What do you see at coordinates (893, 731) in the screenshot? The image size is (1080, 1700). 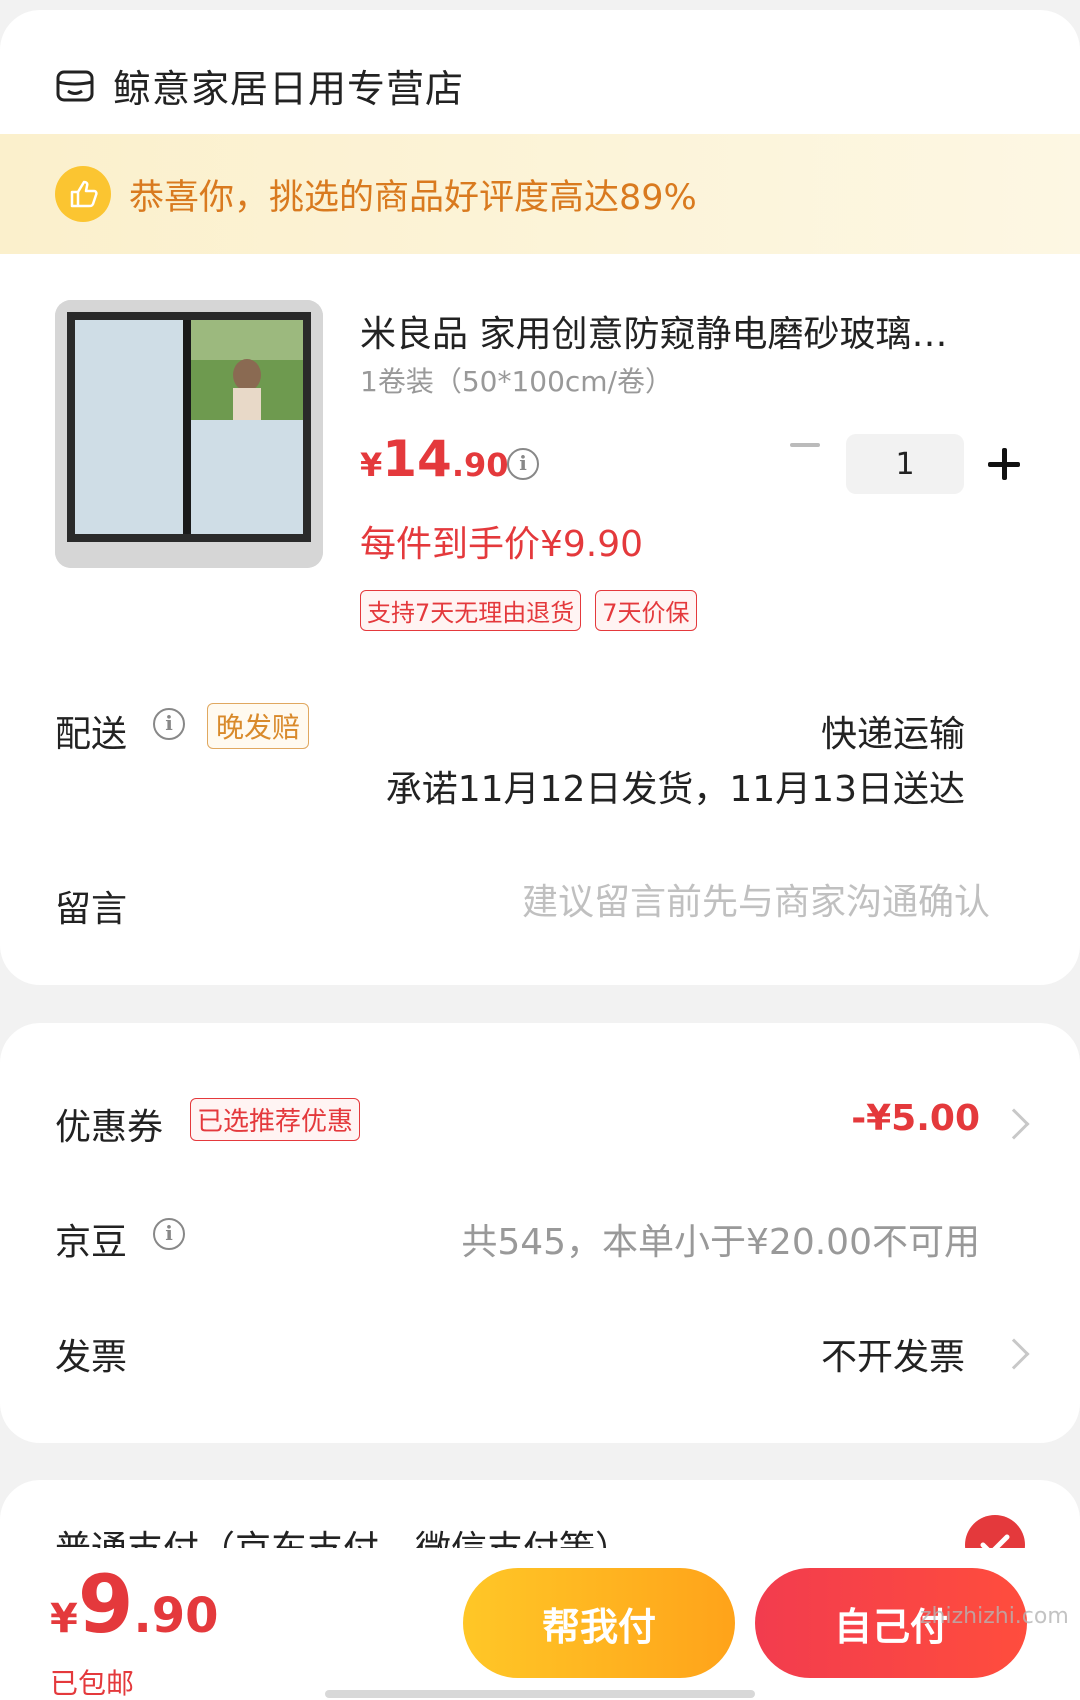 I see `delivery-method: 快递运输` at bounding box center [893, 731].